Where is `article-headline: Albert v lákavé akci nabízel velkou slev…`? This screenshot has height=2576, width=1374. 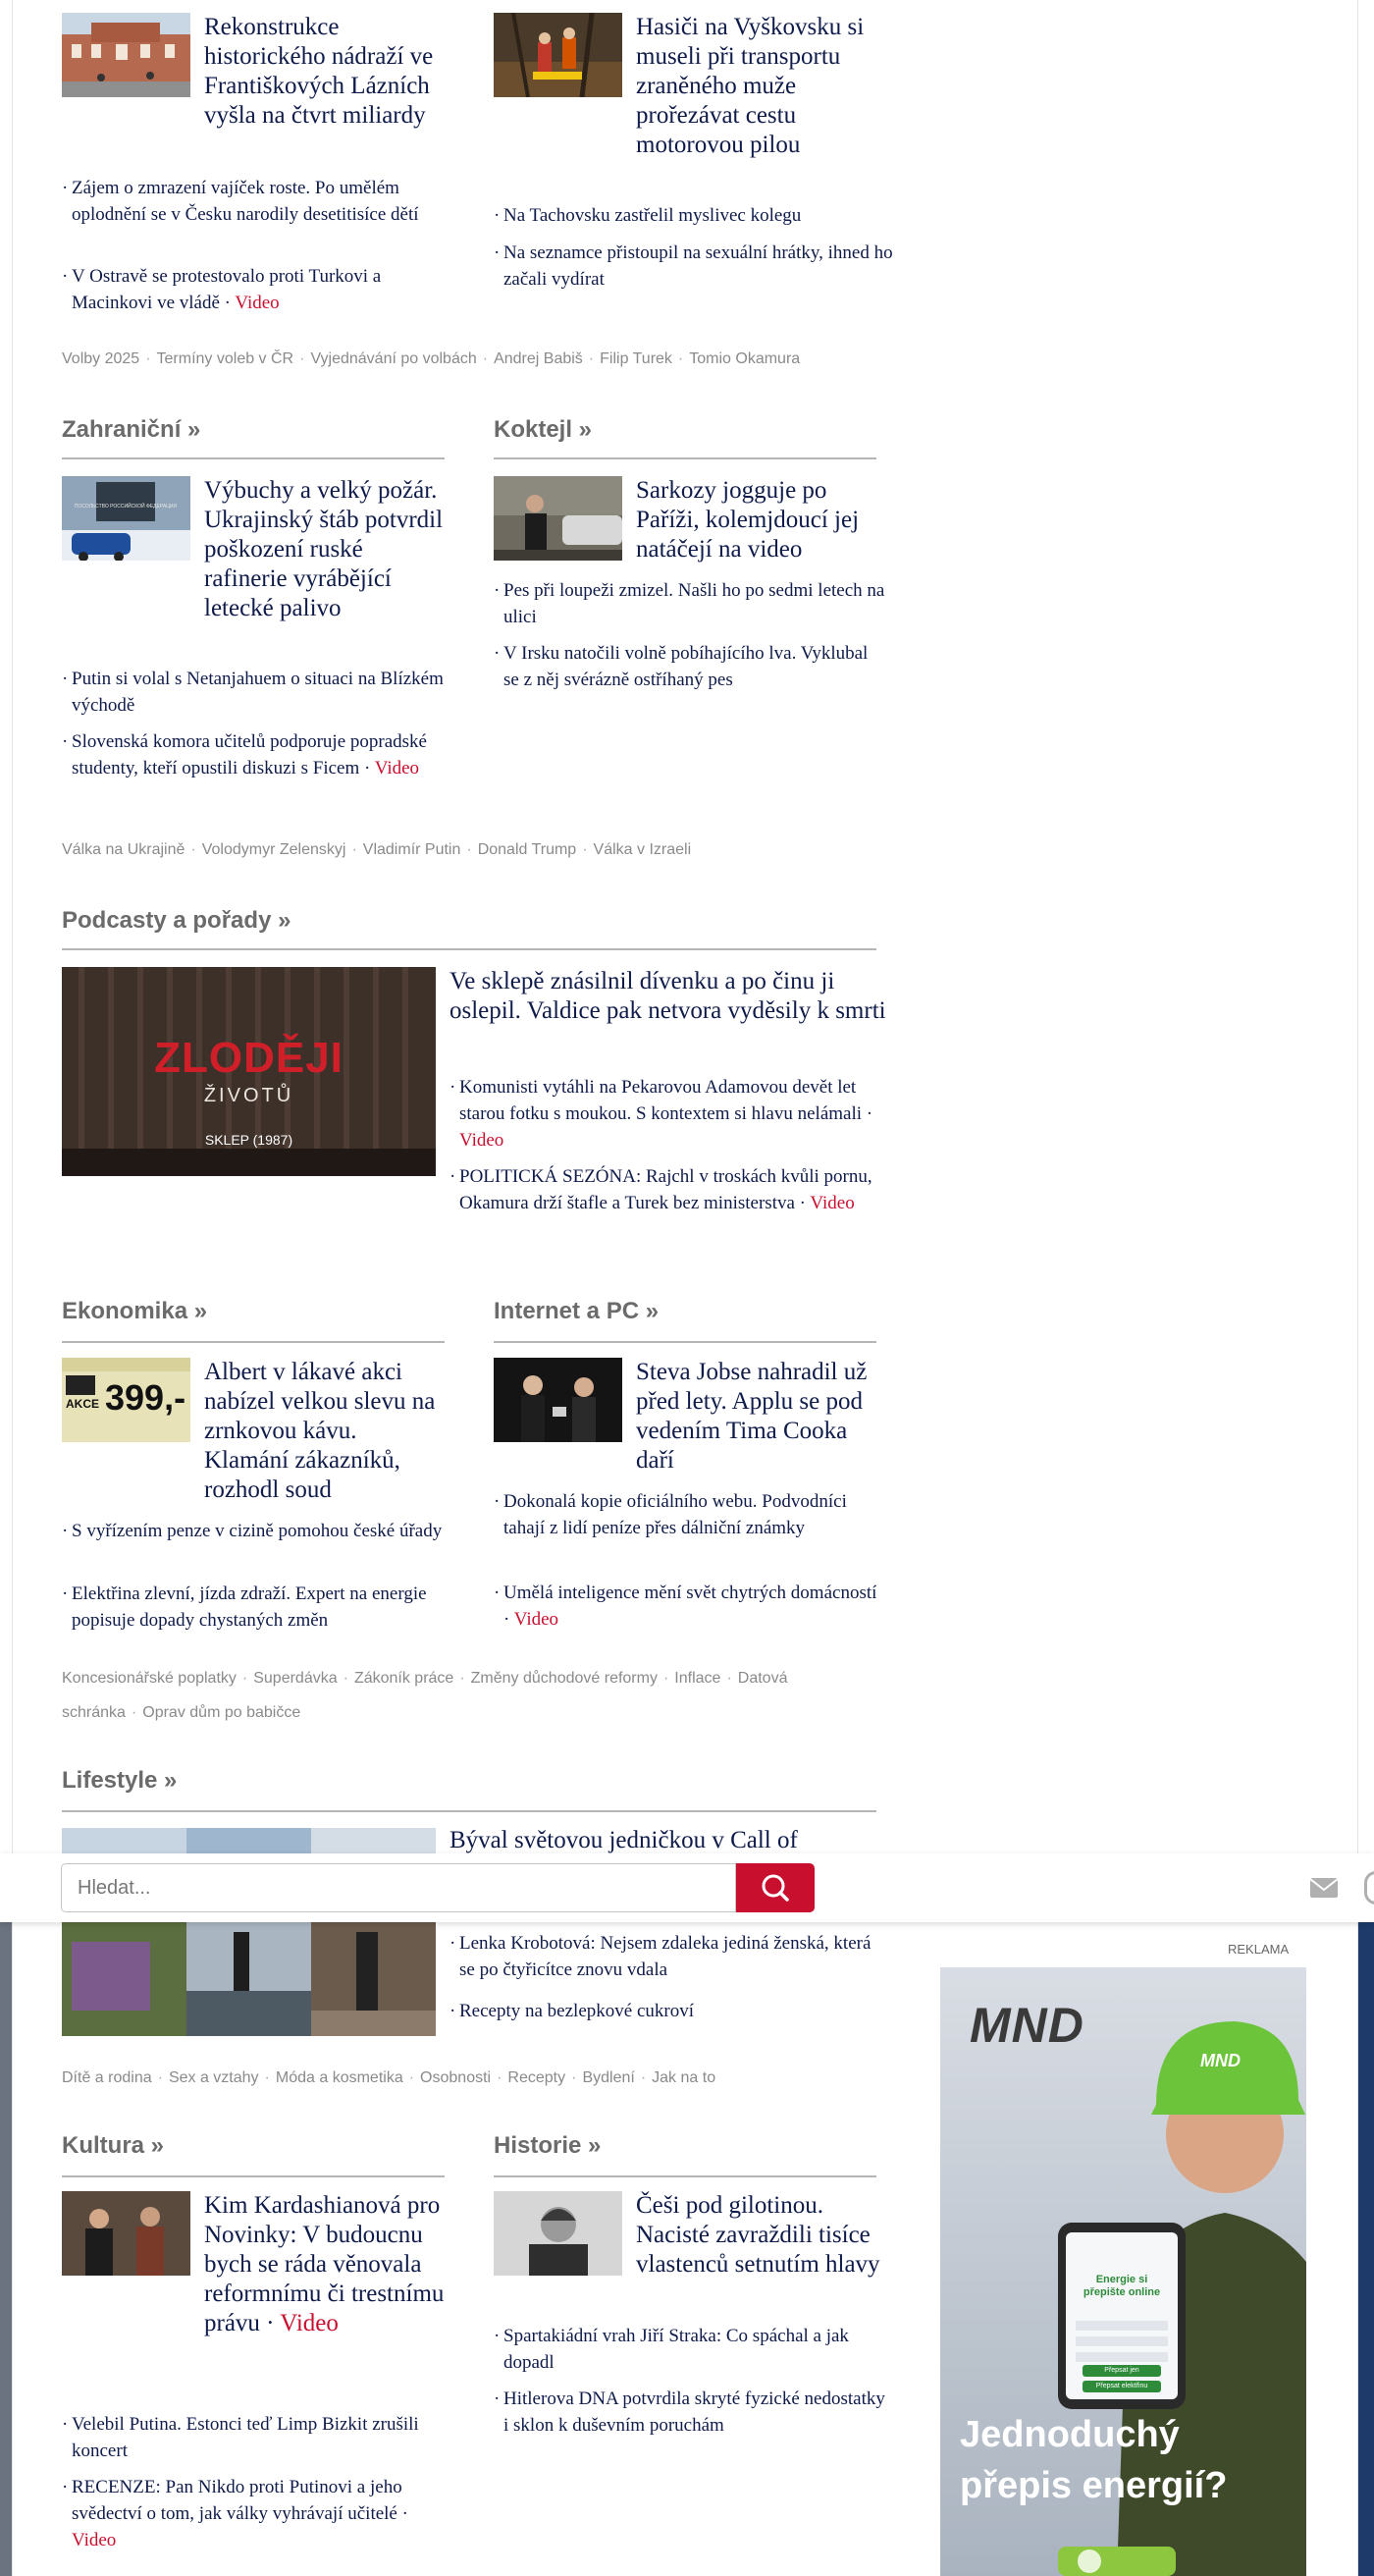
article-headline: Albert v lákavé akci nabízel velkou slev… is located at coordinates (325, 1431).